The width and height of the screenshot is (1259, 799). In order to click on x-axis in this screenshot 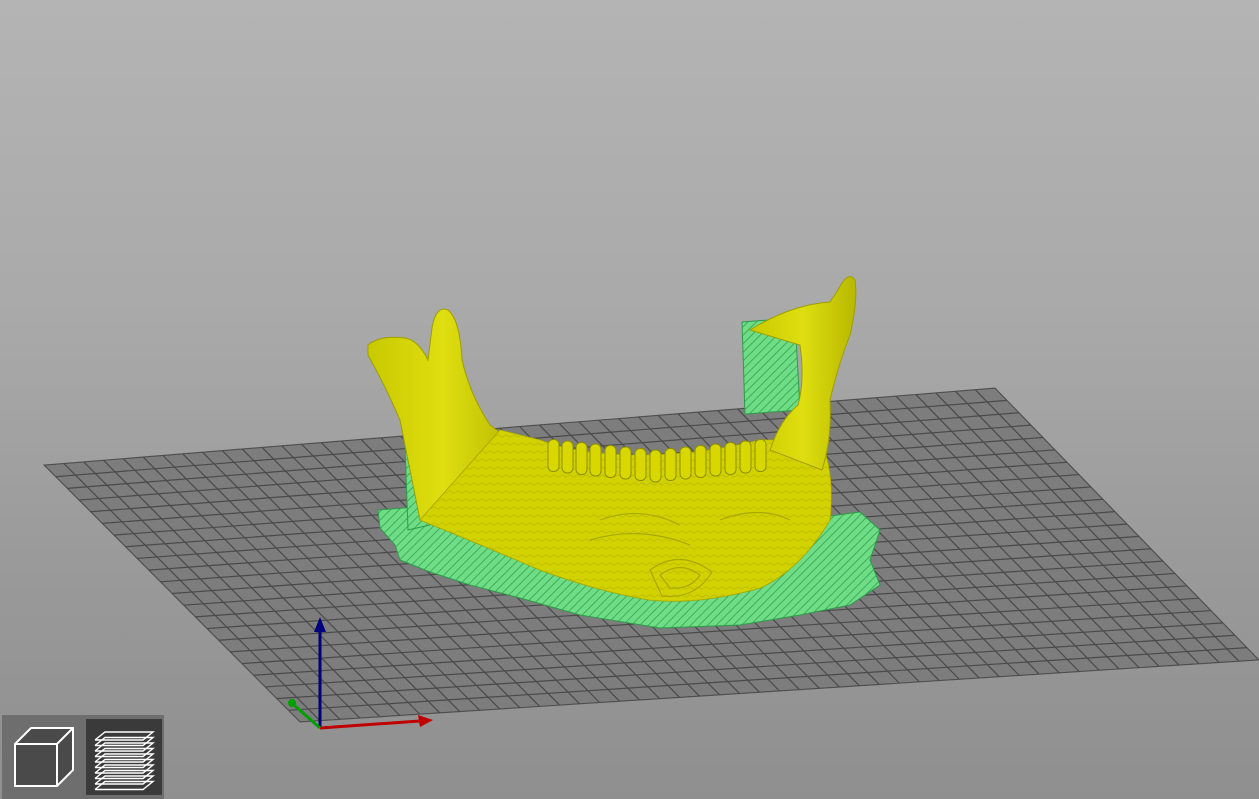, I will do `click(370, 724)`.